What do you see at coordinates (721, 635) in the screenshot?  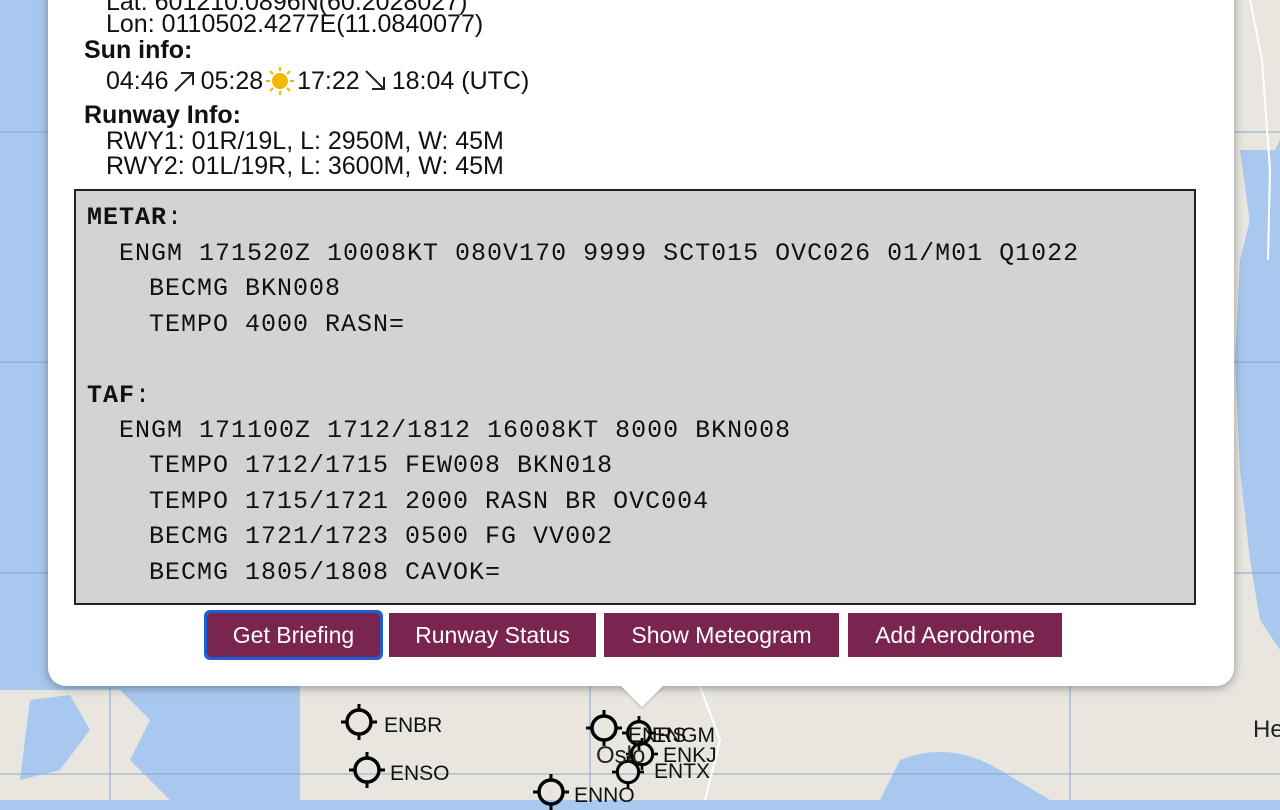 I see `show-meteogram-button: Show Meteogram` at bounding box center [721, 635].